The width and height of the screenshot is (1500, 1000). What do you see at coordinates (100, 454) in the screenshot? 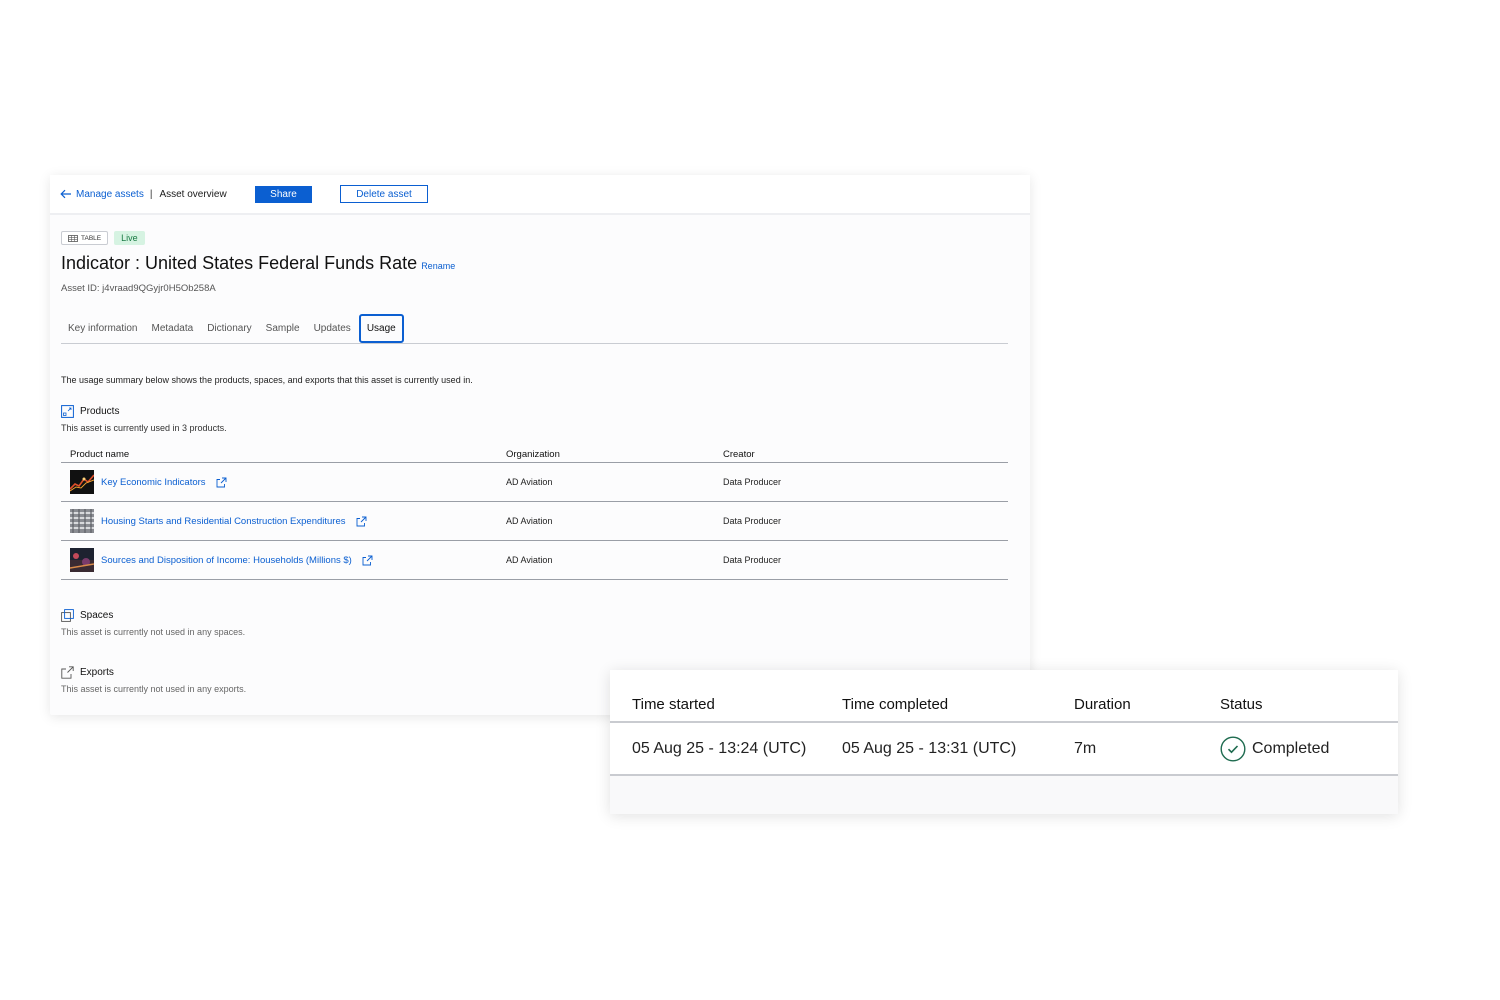
I see `col-header-product-name: Product name` at bounding box center [100, 454].